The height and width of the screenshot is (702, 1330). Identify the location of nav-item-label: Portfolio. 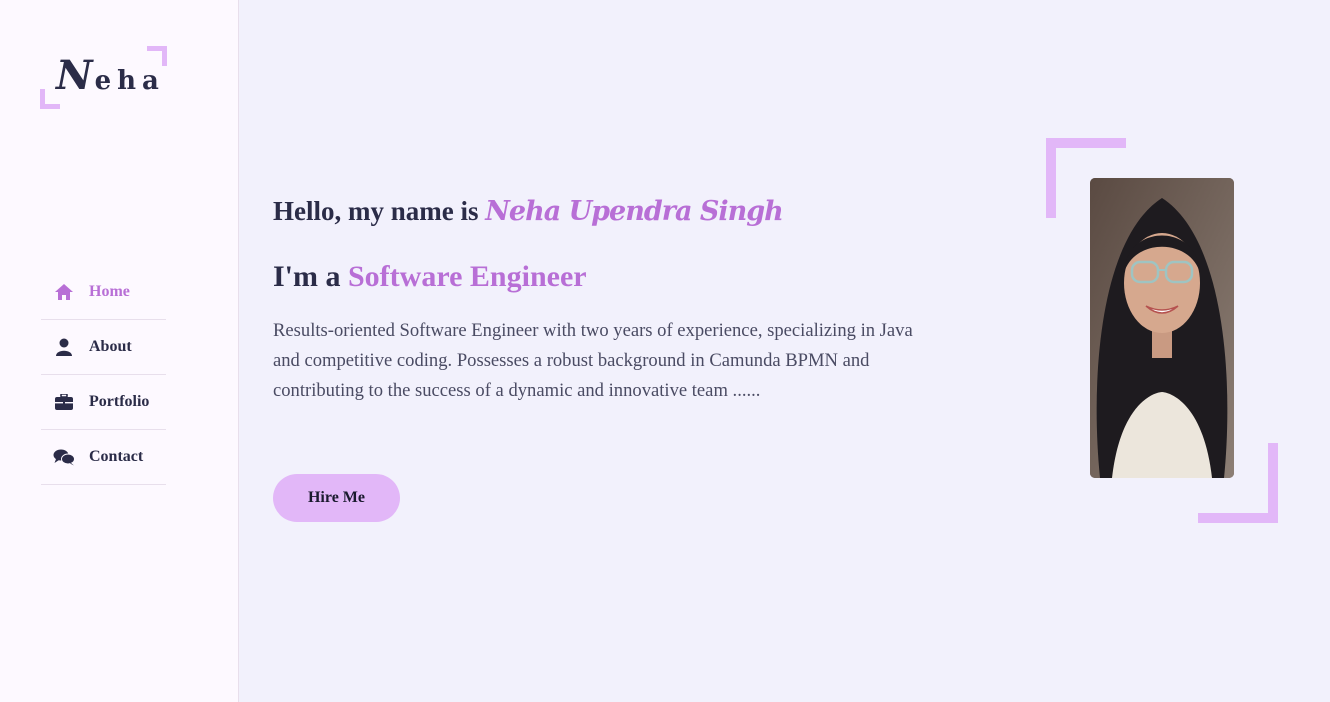
(119, 401).